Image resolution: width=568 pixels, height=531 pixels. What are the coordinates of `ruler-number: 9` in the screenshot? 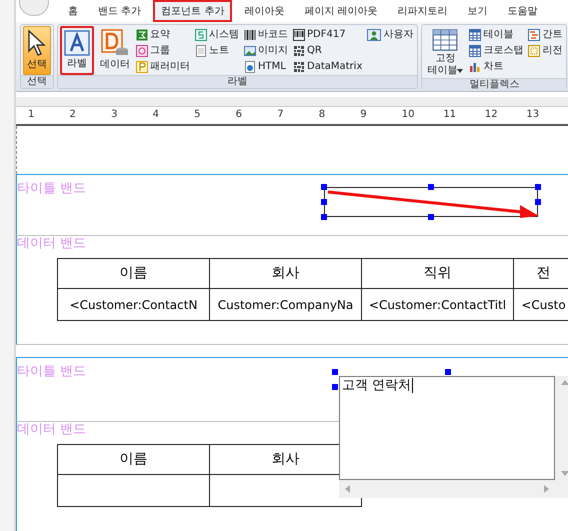 It's located at (364, 115).